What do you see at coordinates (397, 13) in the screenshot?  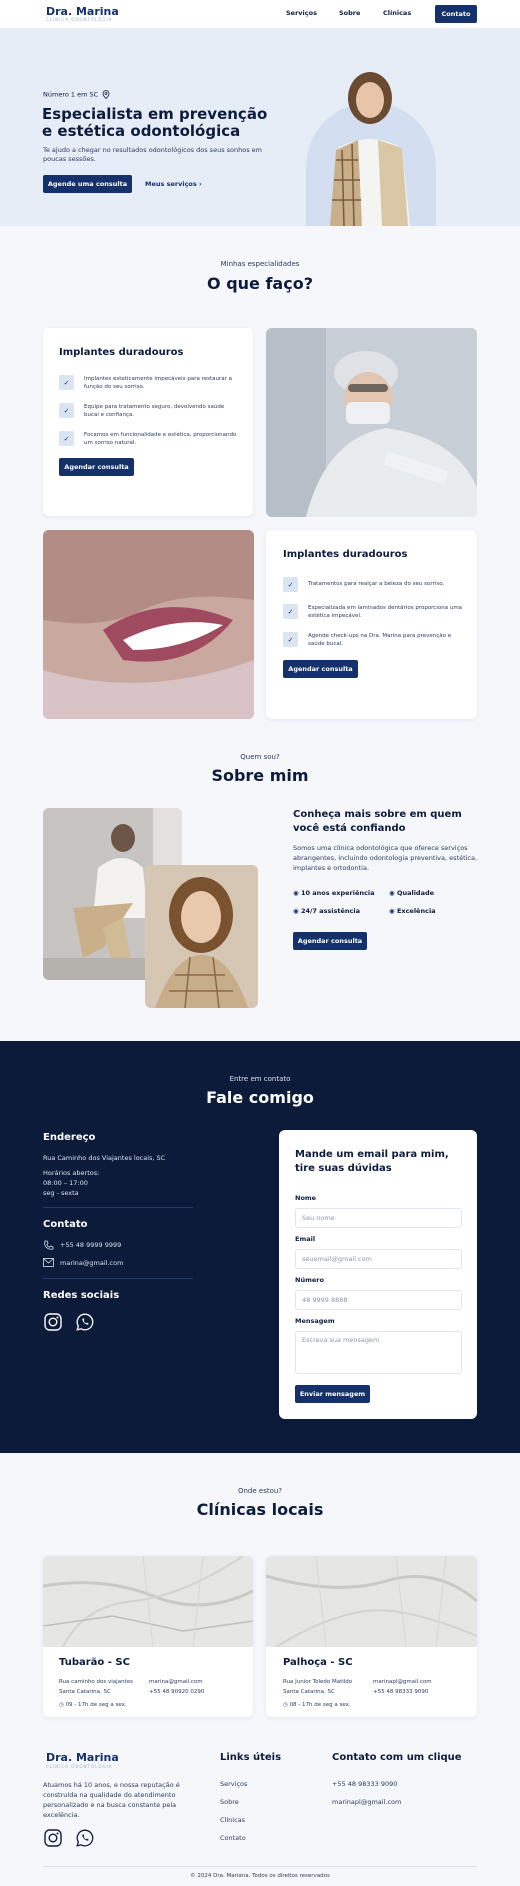 I see `nav-clinics: Clínicas` at bounding box center [397, 13].